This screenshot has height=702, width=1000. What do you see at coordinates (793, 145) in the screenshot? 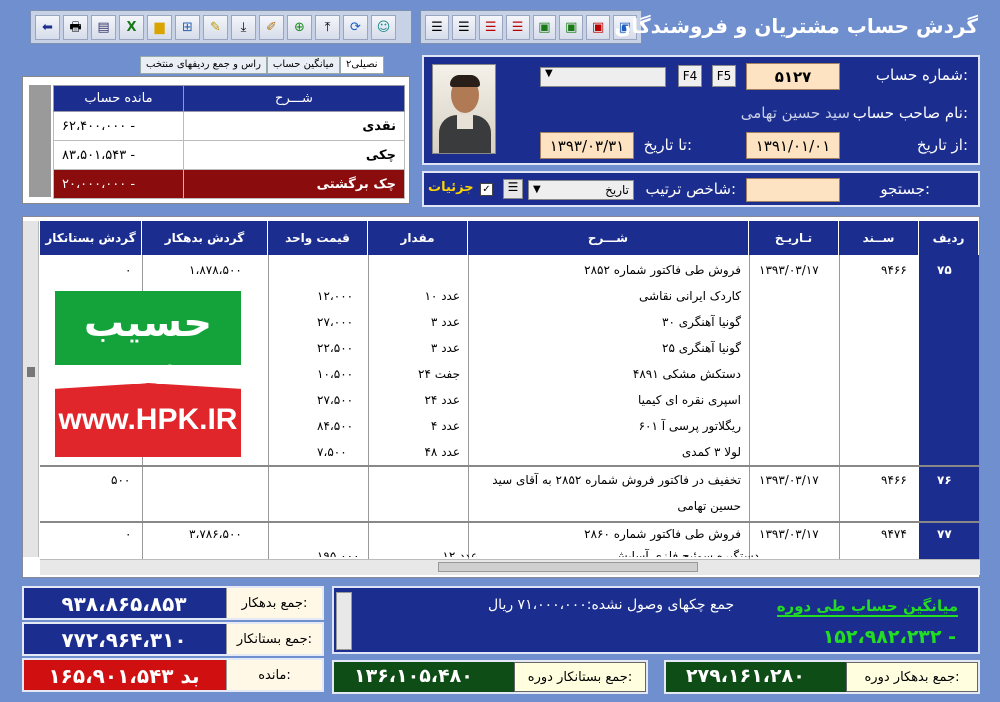
I see `from-date-field: ۱۳۹۱/۰۱/۰۱` at bounding box center [793, 145].